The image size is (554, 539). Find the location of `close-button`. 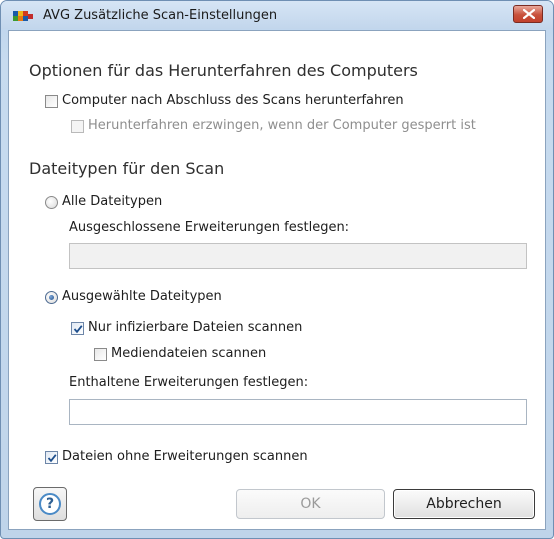

close-button is located at coordinates (528, 14).